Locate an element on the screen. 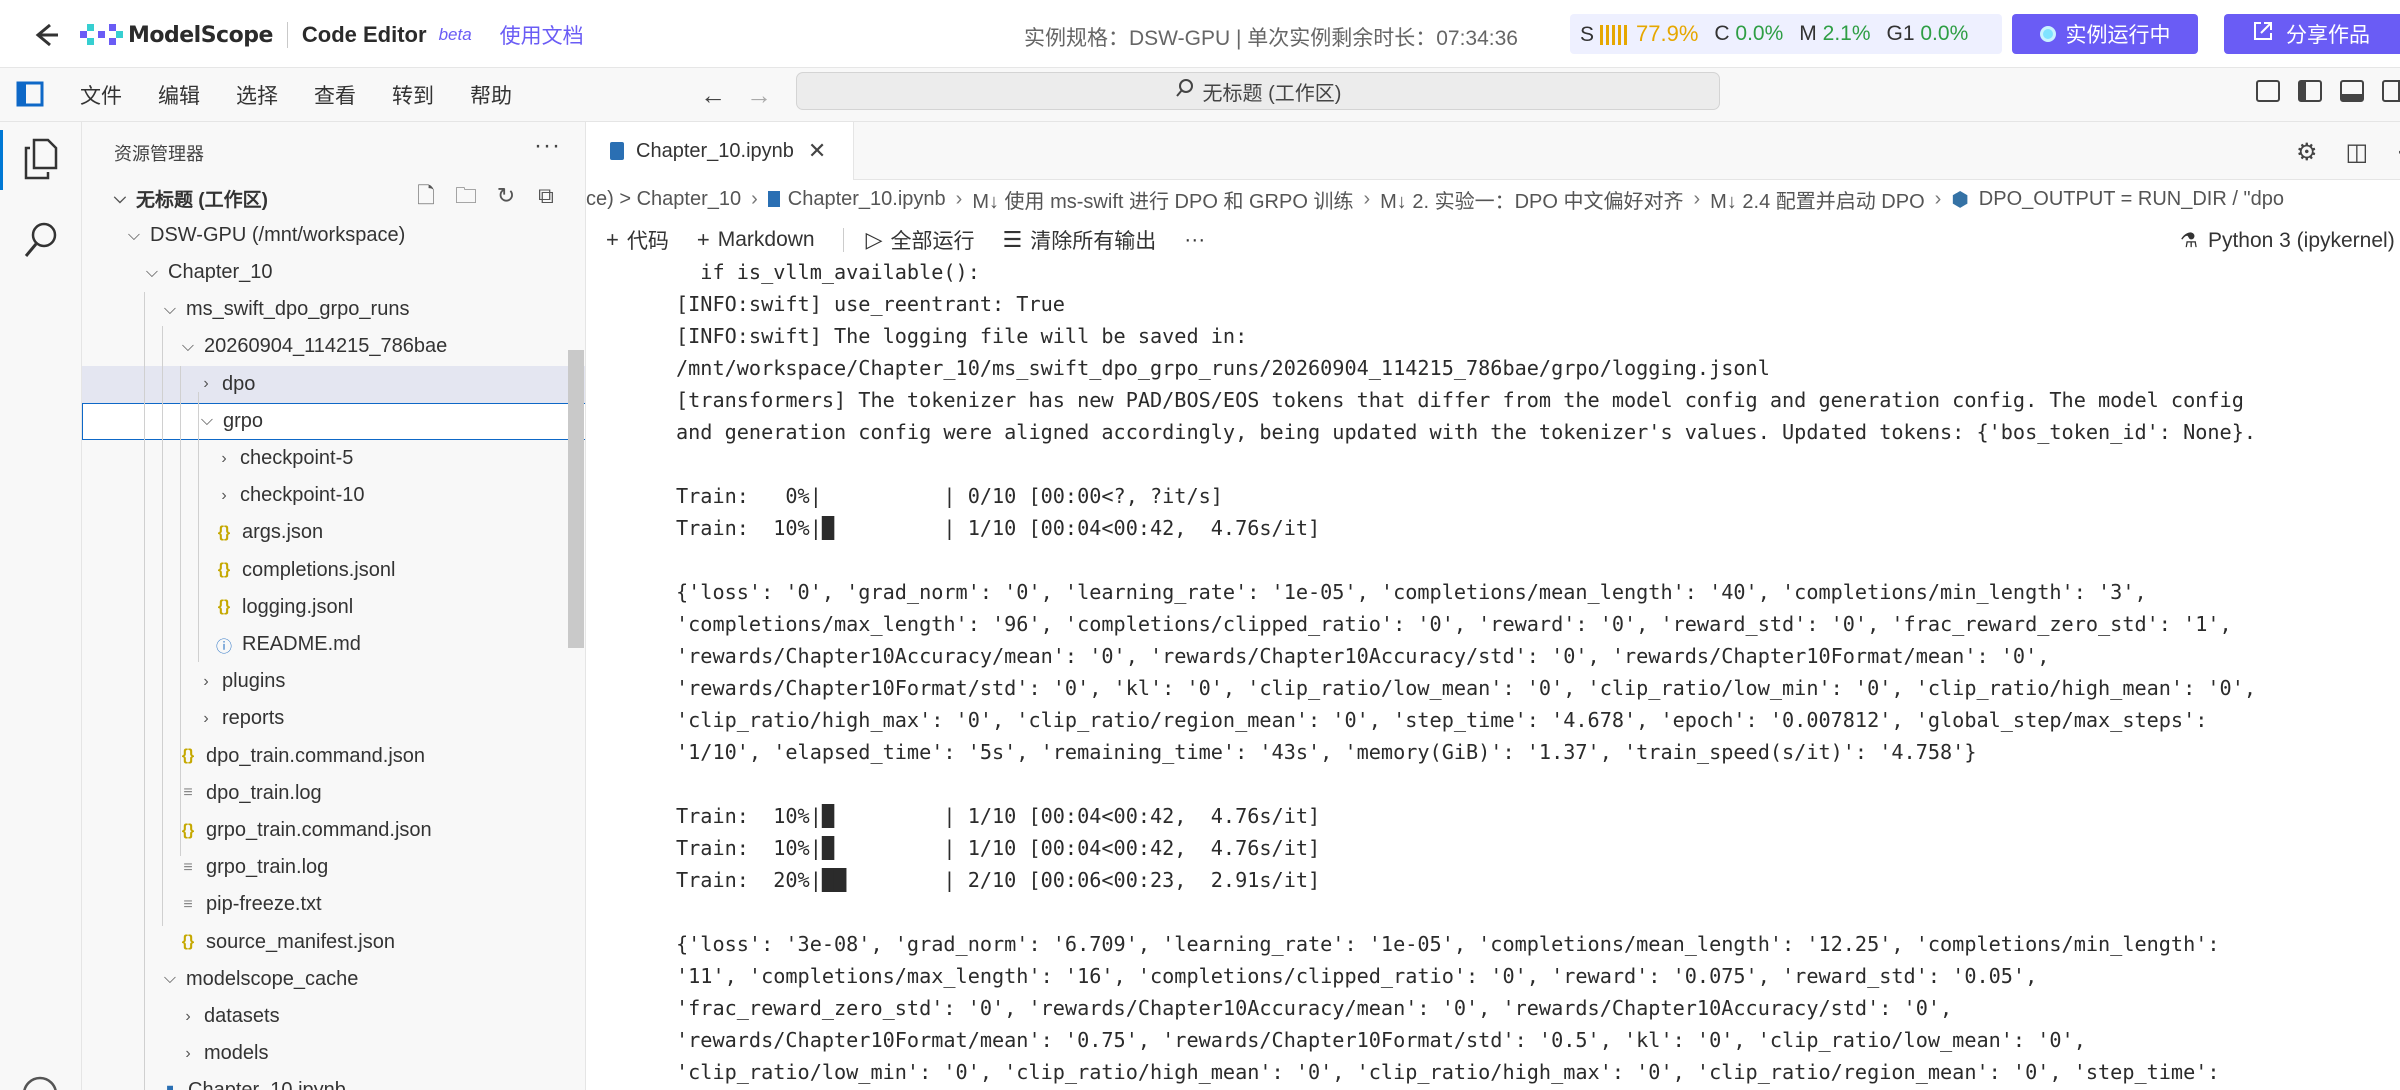  modelscope-logo: ModelScope Code Editor beta 使用文档 is located at coordinates (332, 35).